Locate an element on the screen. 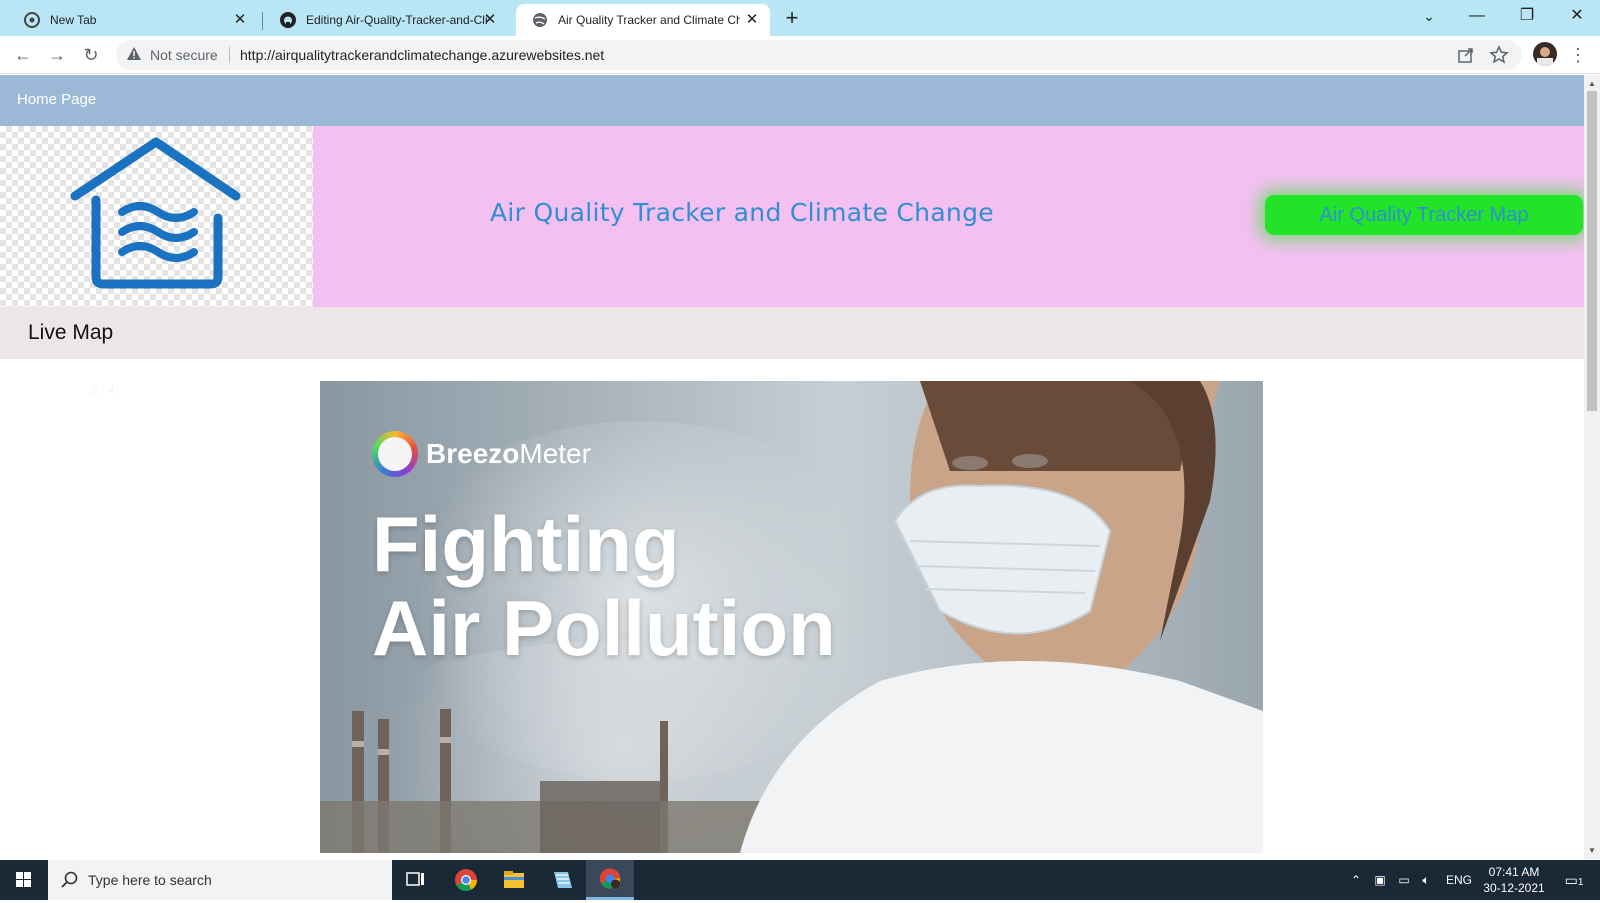 Image resolution: width=1600 pixels, height=903 pixels. brand-name: BreezoMeter is located at coordinates (508, 454).